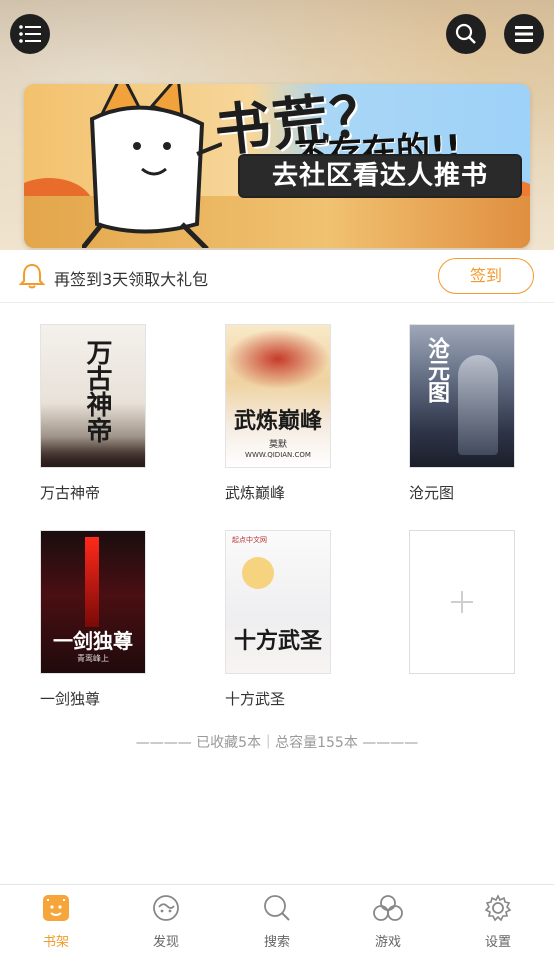  I want to click on tab-label: 游戏, so click(387, 942).